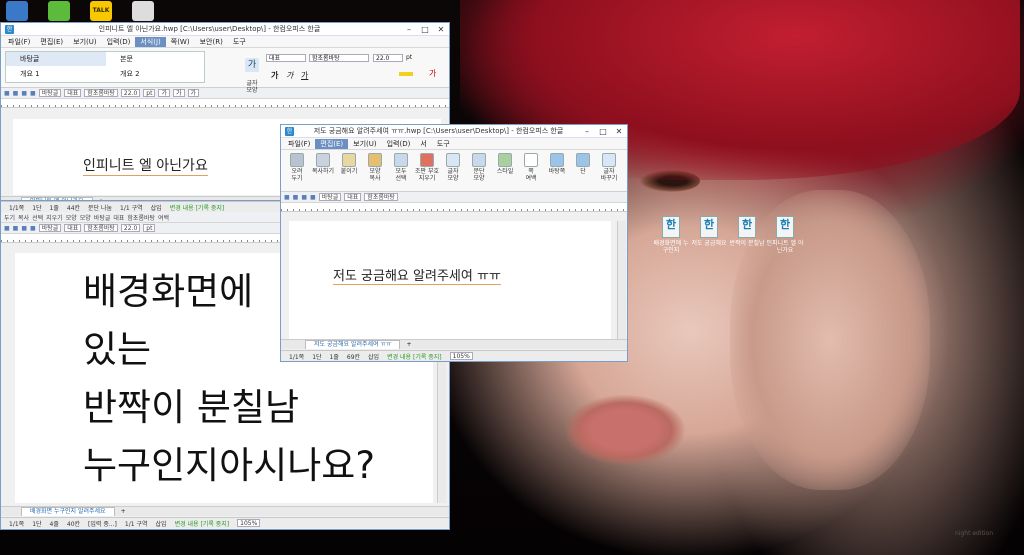 This screenshot has width=1024, height=555. Describe the element at coordinates (399, 144) in the screenshot. I see `menu-item: 입력(D)` at that location.